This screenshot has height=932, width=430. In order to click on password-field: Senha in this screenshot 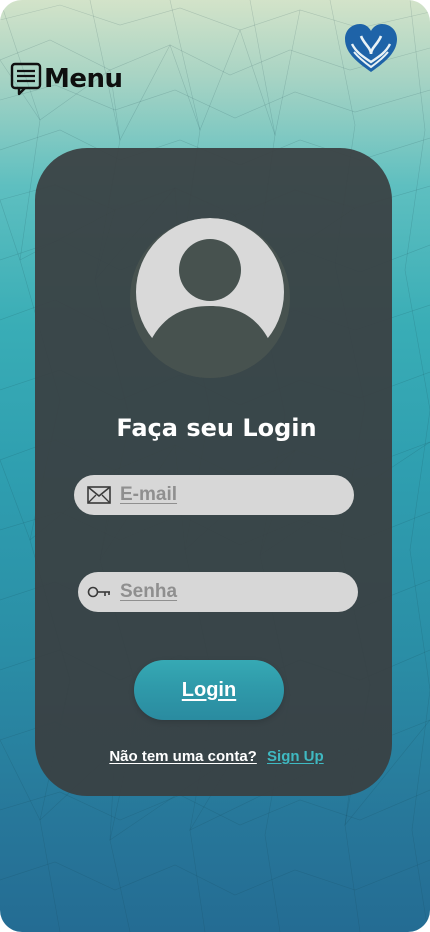, I will do `click(218, 592)`.